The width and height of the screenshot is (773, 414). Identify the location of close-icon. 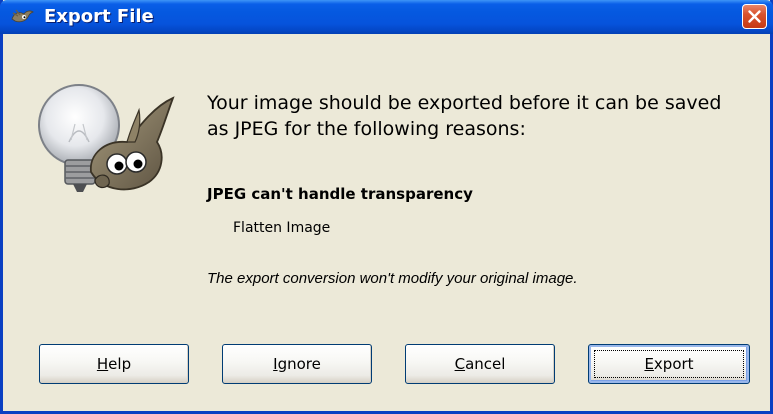
(754, 16).